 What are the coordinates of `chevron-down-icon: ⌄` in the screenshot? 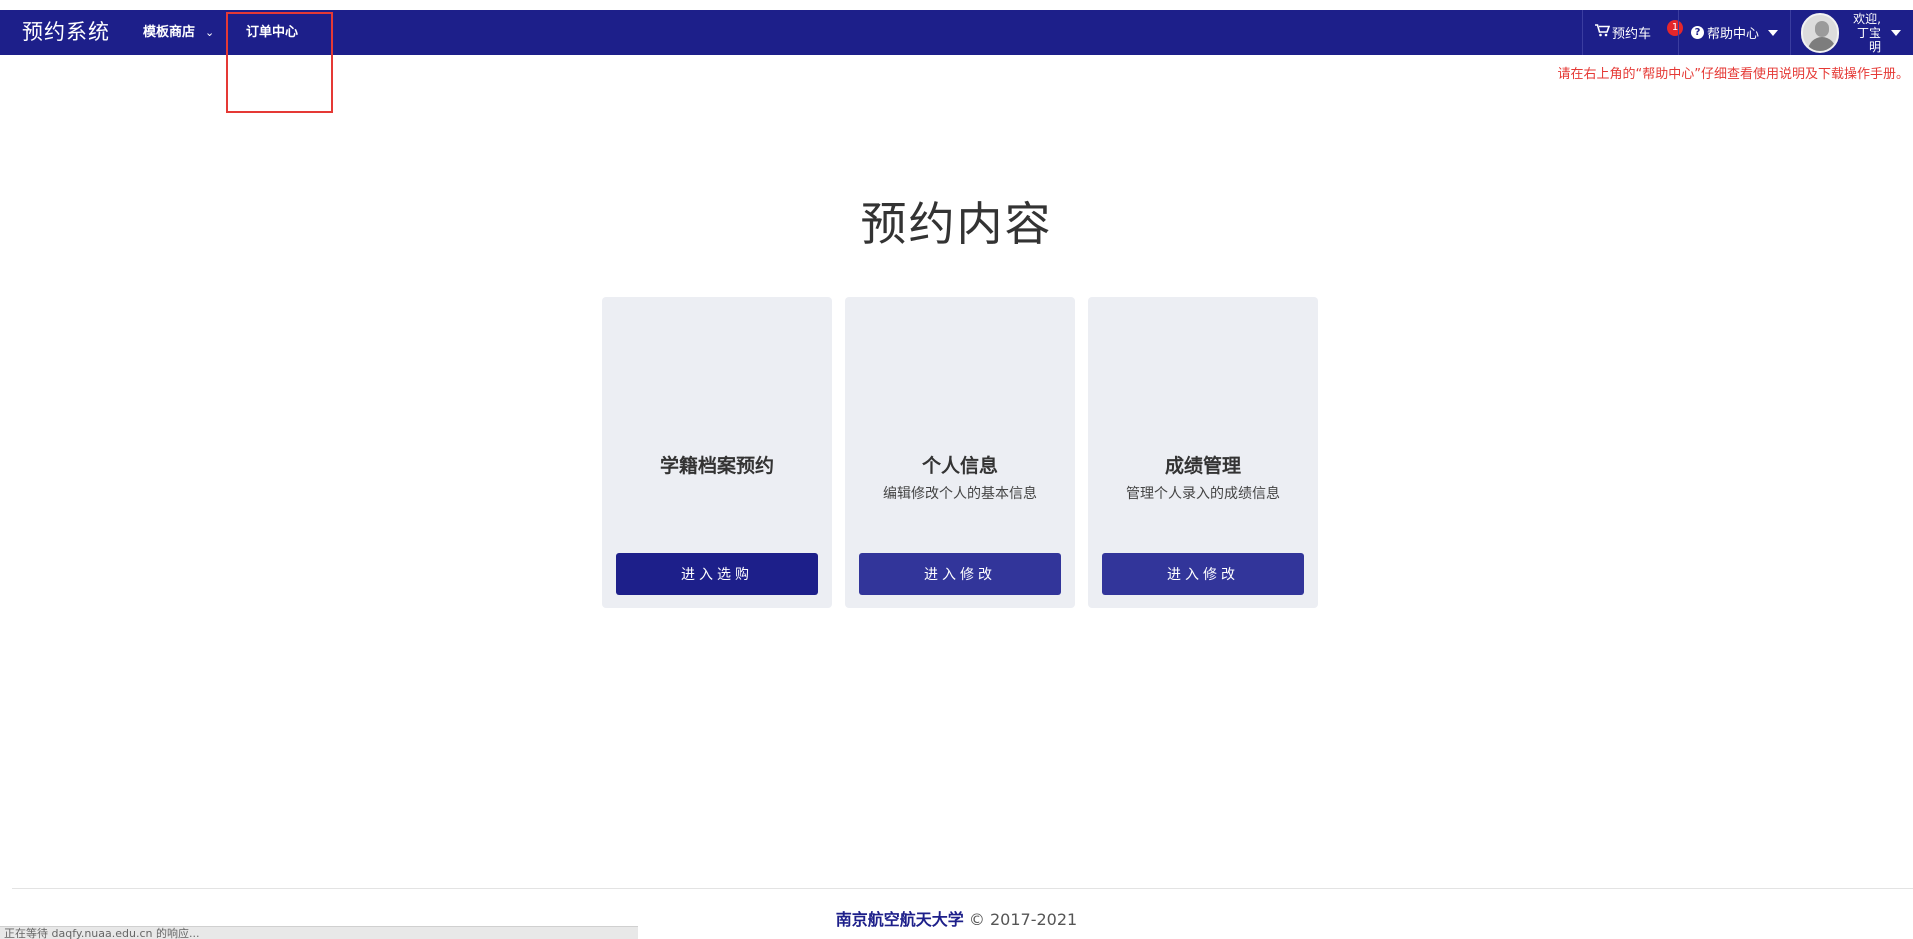 It's located at (210, 32).